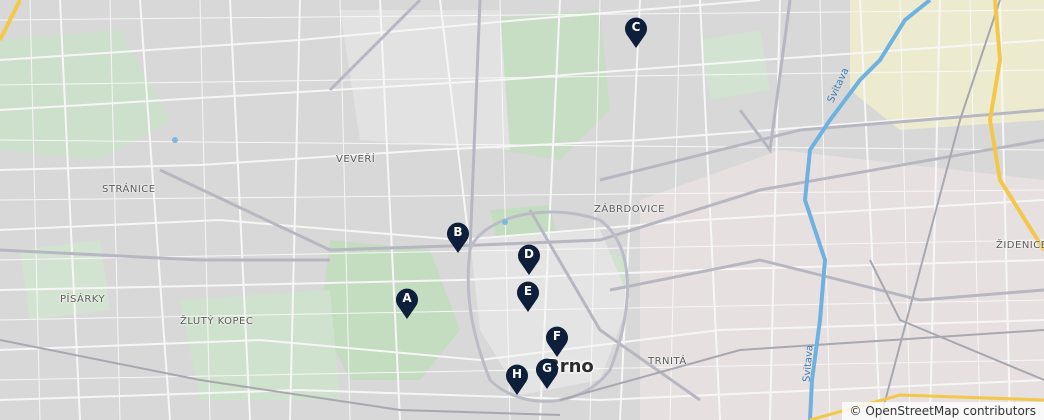 The height and width of the screenshot is (420, 1044). Describe the element at coordinates (83, 299) in the screenshot. I see `district-label-pisarky: Písárky` at that location.